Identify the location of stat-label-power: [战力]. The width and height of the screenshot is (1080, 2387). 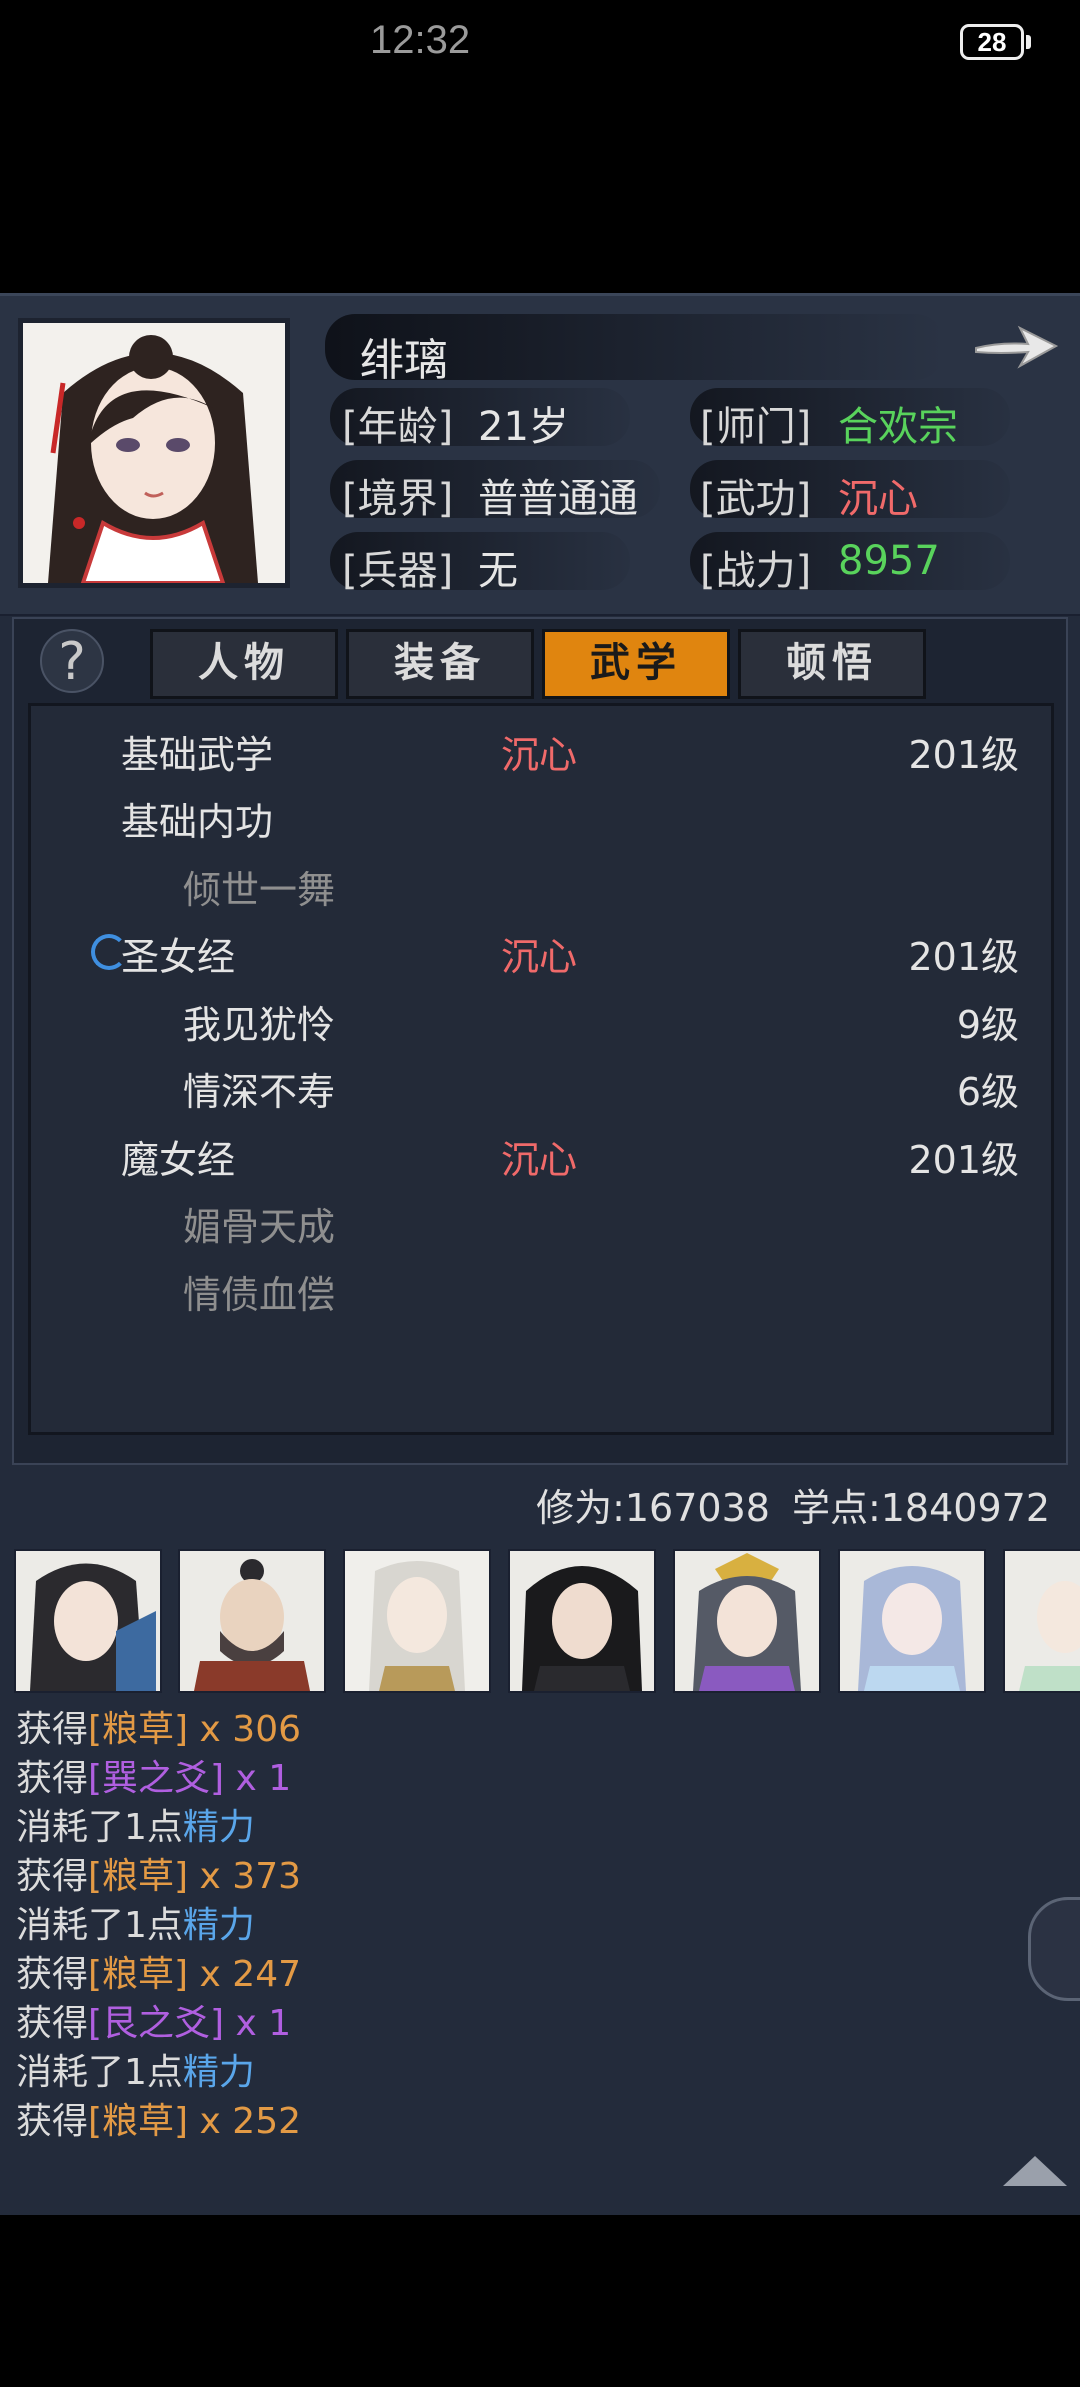
(756, 571).